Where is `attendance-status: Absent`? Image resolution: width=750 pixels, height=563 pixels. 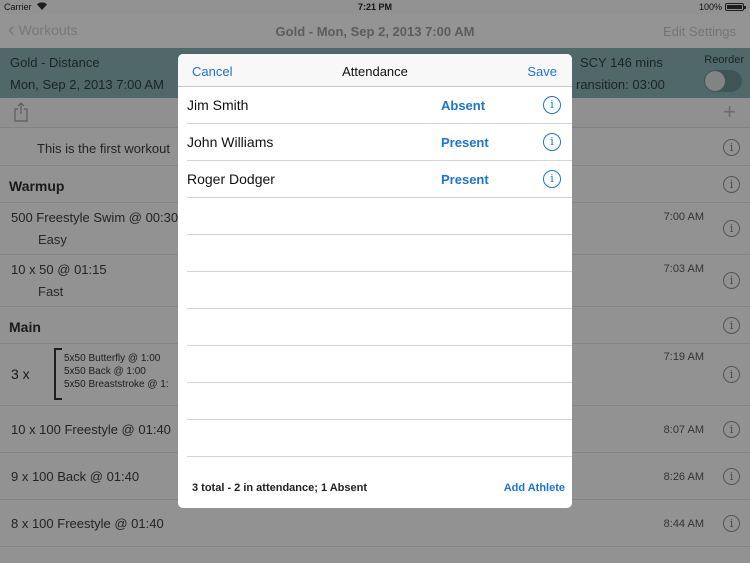
attendance-status: Absent is located at coordinates (463, 105).